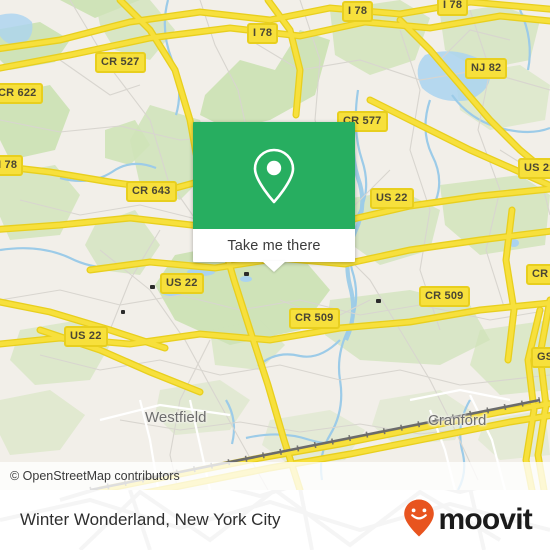  I want to click on footer-content: Winter Wonderland, New York City moovit, so click(275, 520).